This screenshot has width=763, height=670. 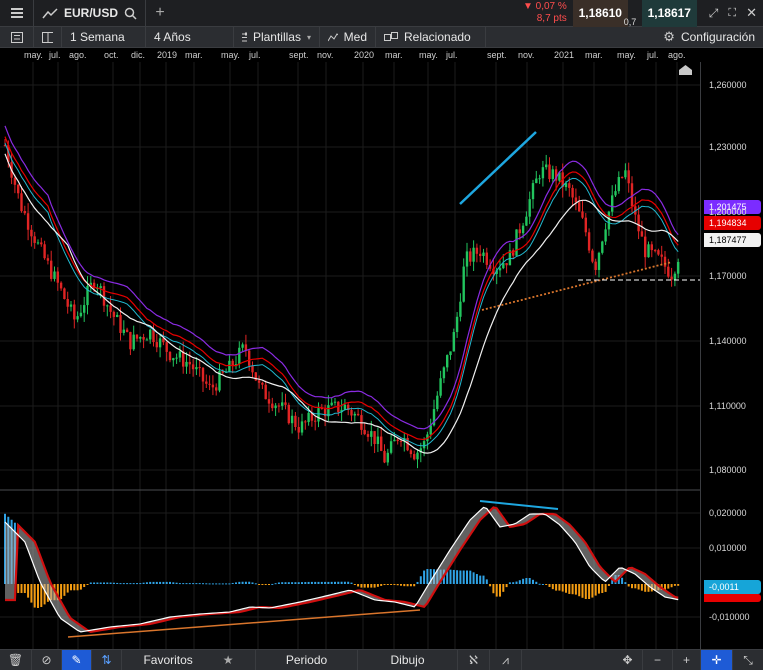 What do you see at coordinates (130, 13) in the screenshot?
I see `search-icon` at bounding box center [130, 13].